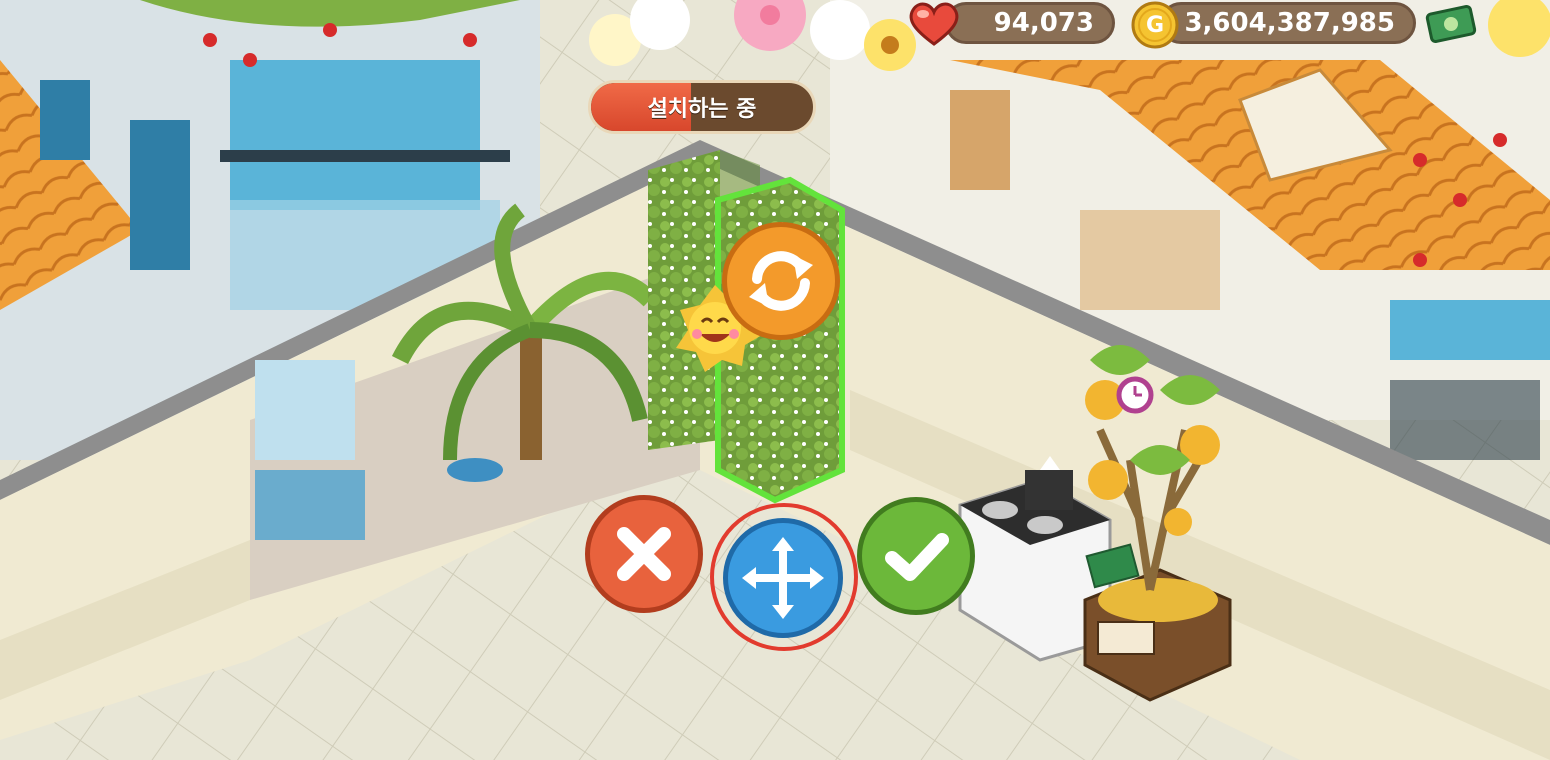 The image size is (1550, 760). I want to click on cash-icon, so click(1451, 24).